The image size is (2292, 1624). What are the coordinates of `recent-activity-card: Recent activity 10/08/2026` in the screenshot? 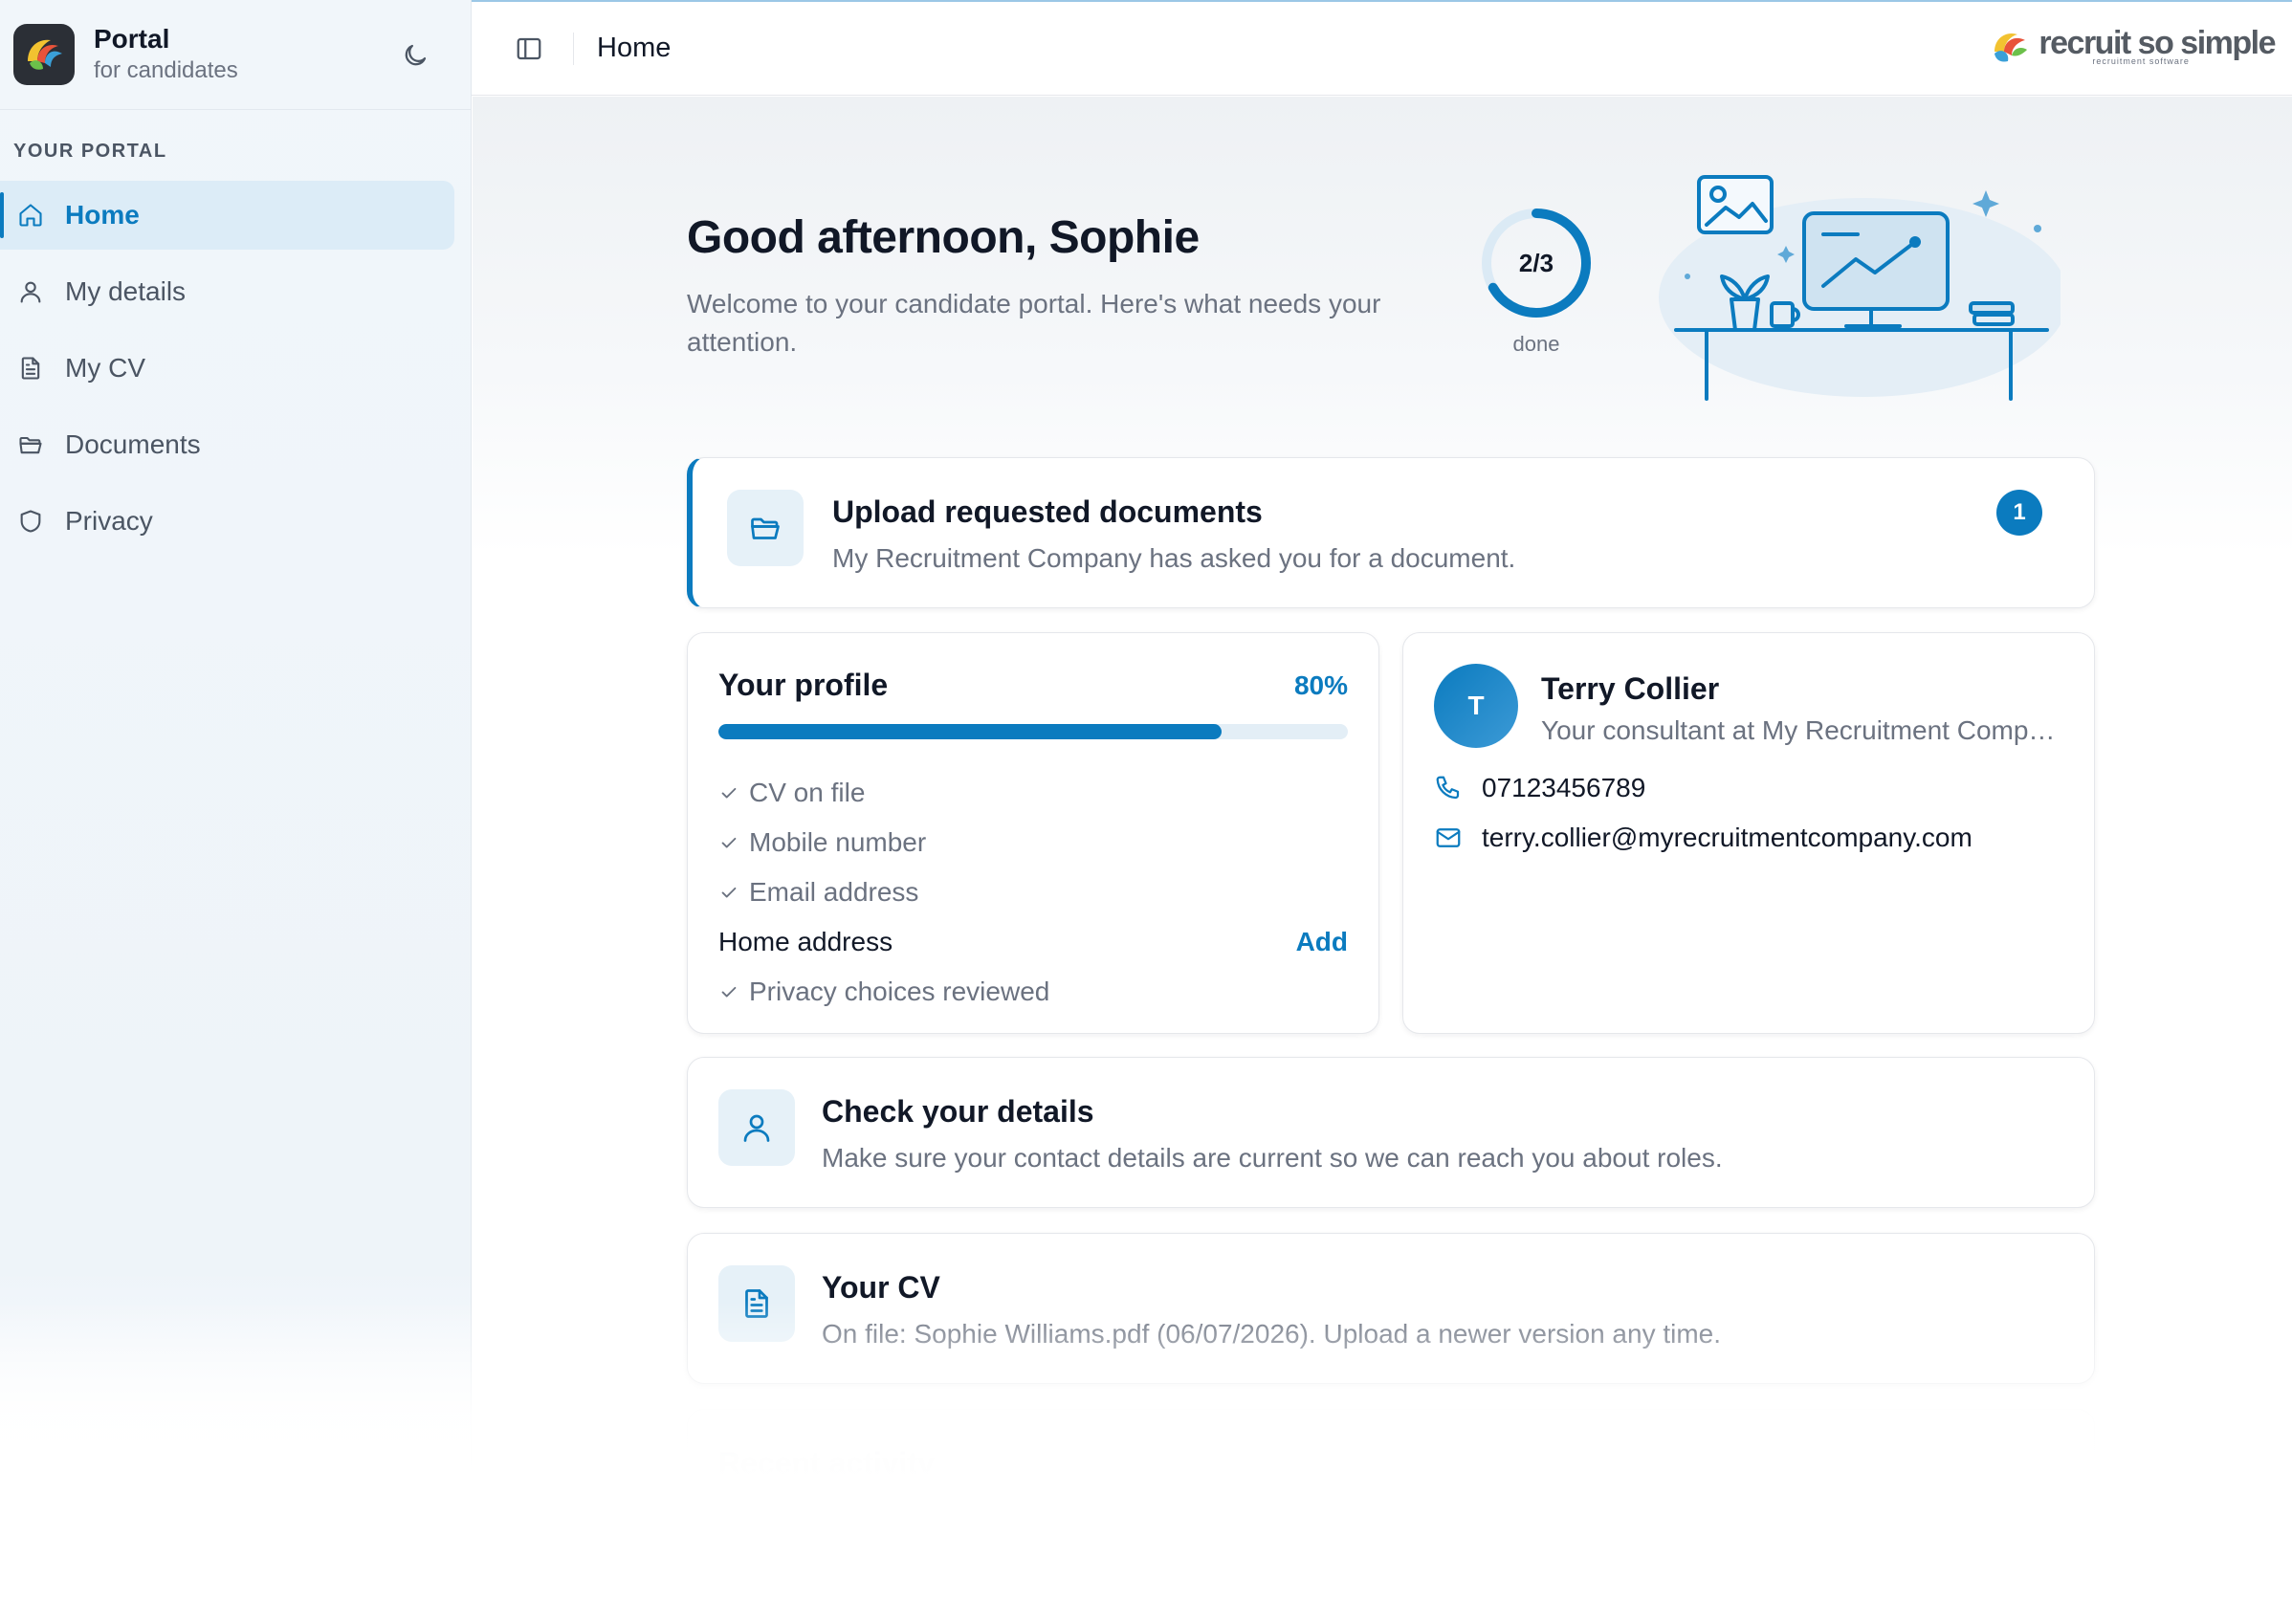 It's located at (1391, 1476).